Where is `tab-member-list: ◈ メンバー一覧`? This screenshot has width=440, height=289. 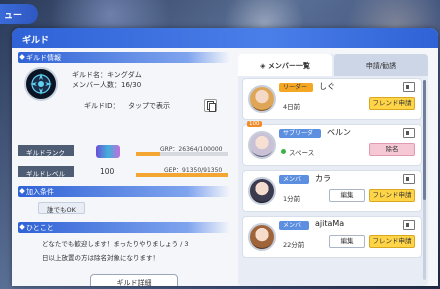 tab-member-list: ◈ メンバー一覧 is located at coordinates (285, 65).